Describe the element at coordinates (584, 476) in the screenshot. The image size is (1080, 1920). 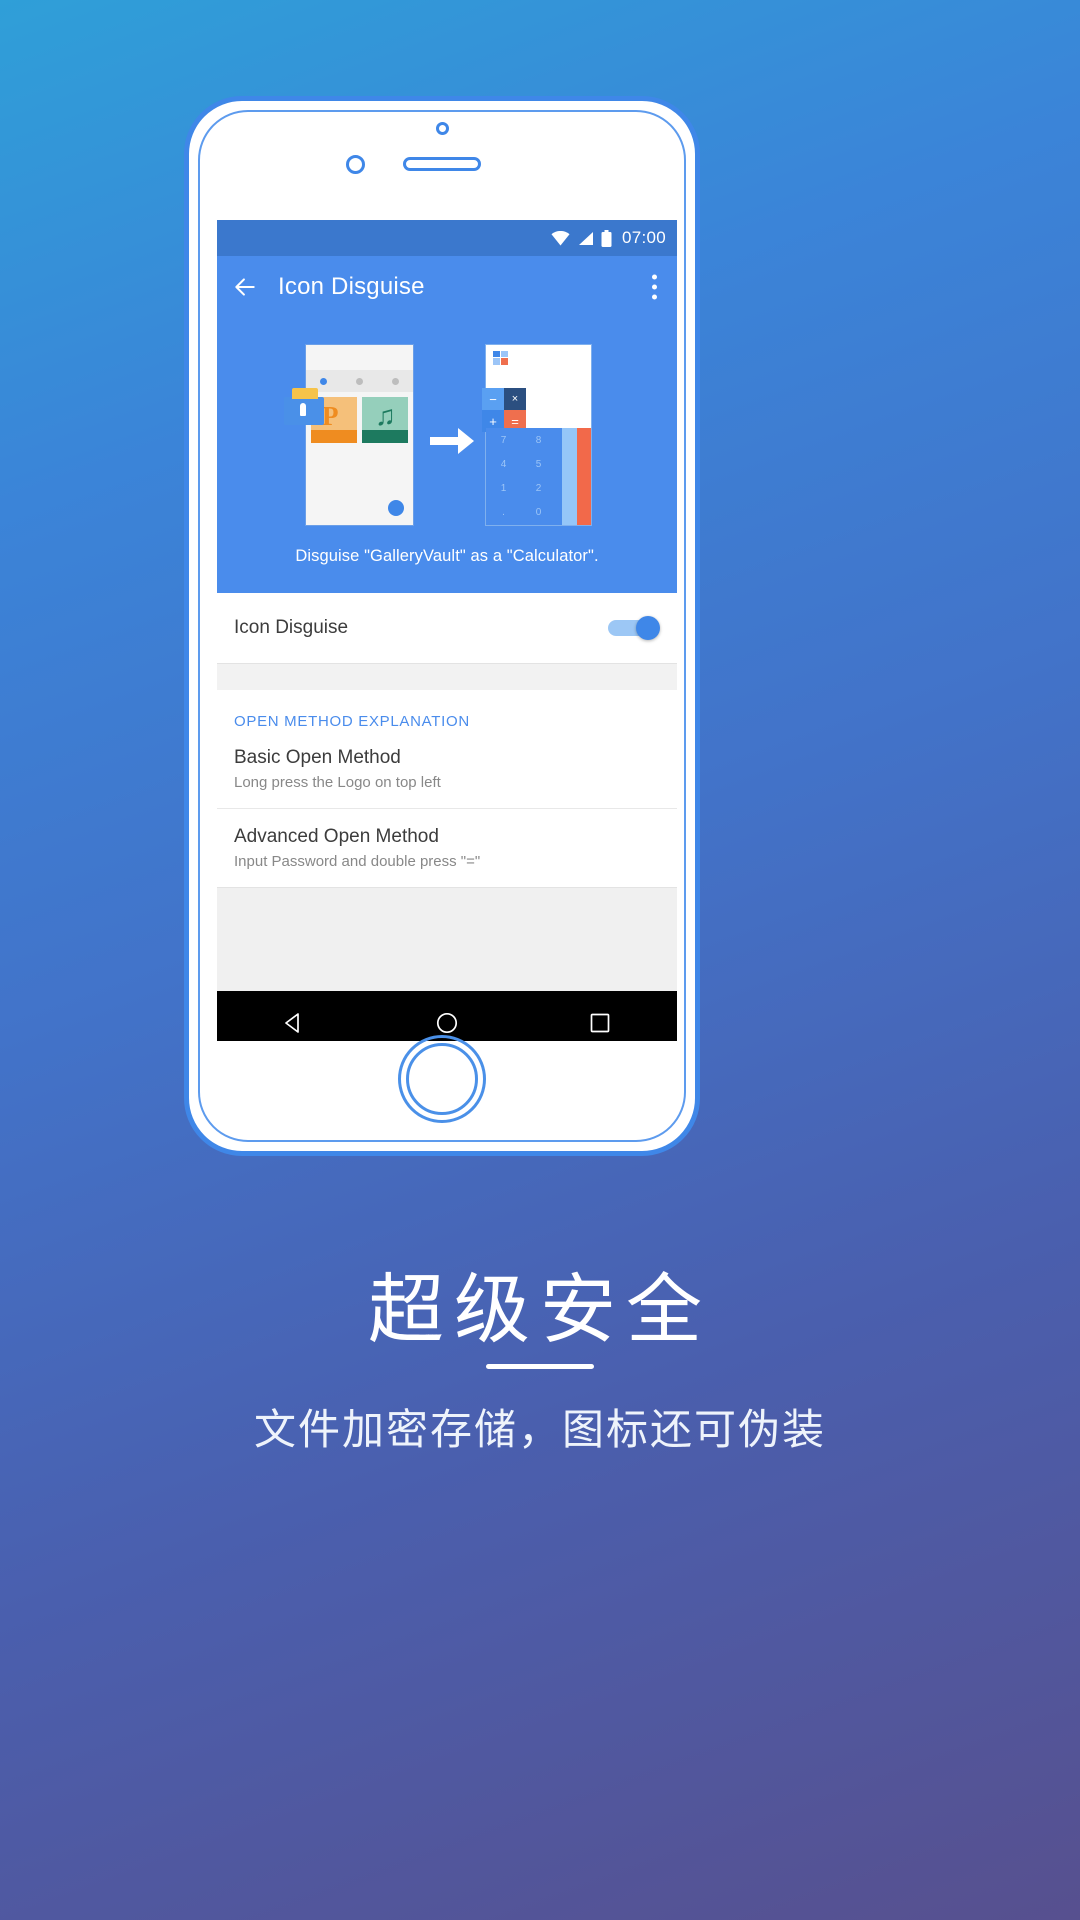
I see `calculator-equals-column` at that location.